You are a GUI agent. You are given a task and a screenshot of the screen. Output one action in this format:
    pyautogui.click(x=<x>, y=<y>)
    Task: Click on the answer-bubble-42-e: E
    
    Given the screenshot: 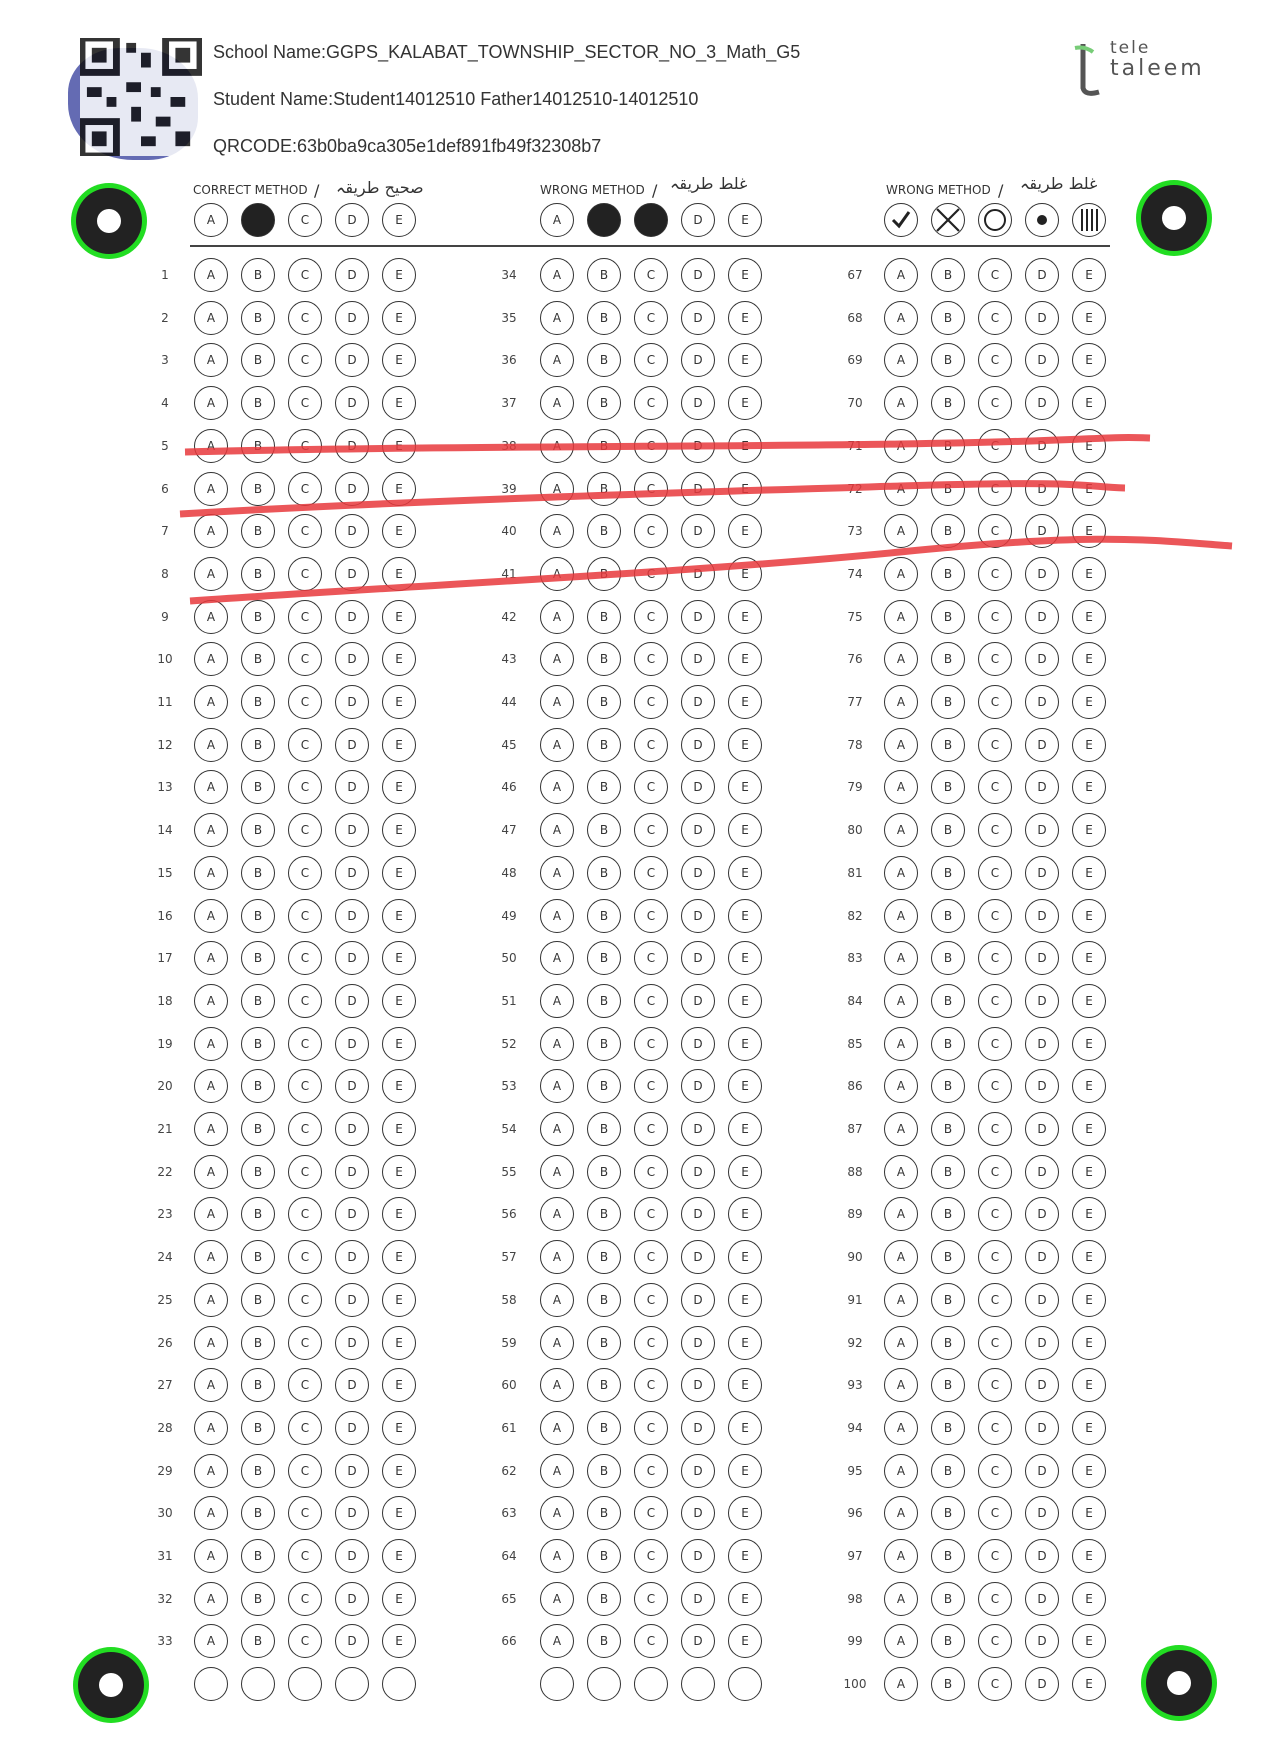 What is the action you would take?
    pyautogui.click(x=745, y=616)
    